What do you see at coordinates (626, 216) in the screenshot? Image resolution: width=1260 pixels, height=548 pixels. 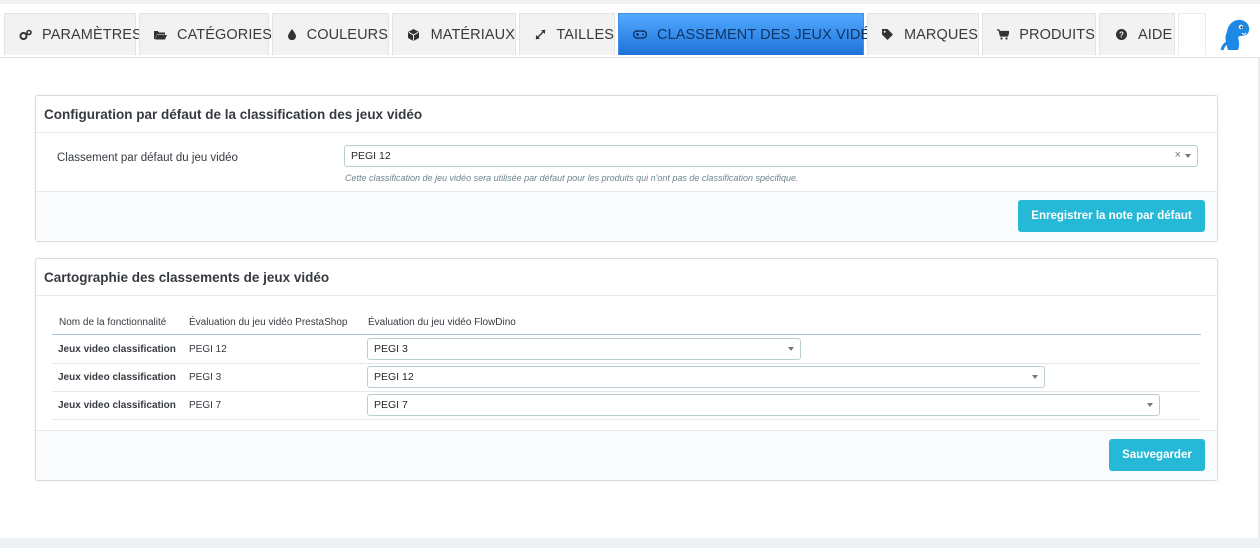 I see `panel-footer: Enregistrer la note par défaut` at bounding box center [626, 216].